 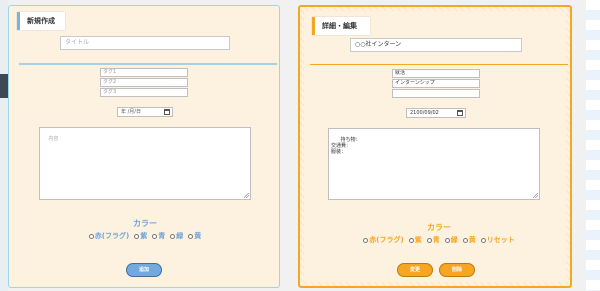 I want to click on edit-date-input: 2100/09/02, so click(x=436, y=113).